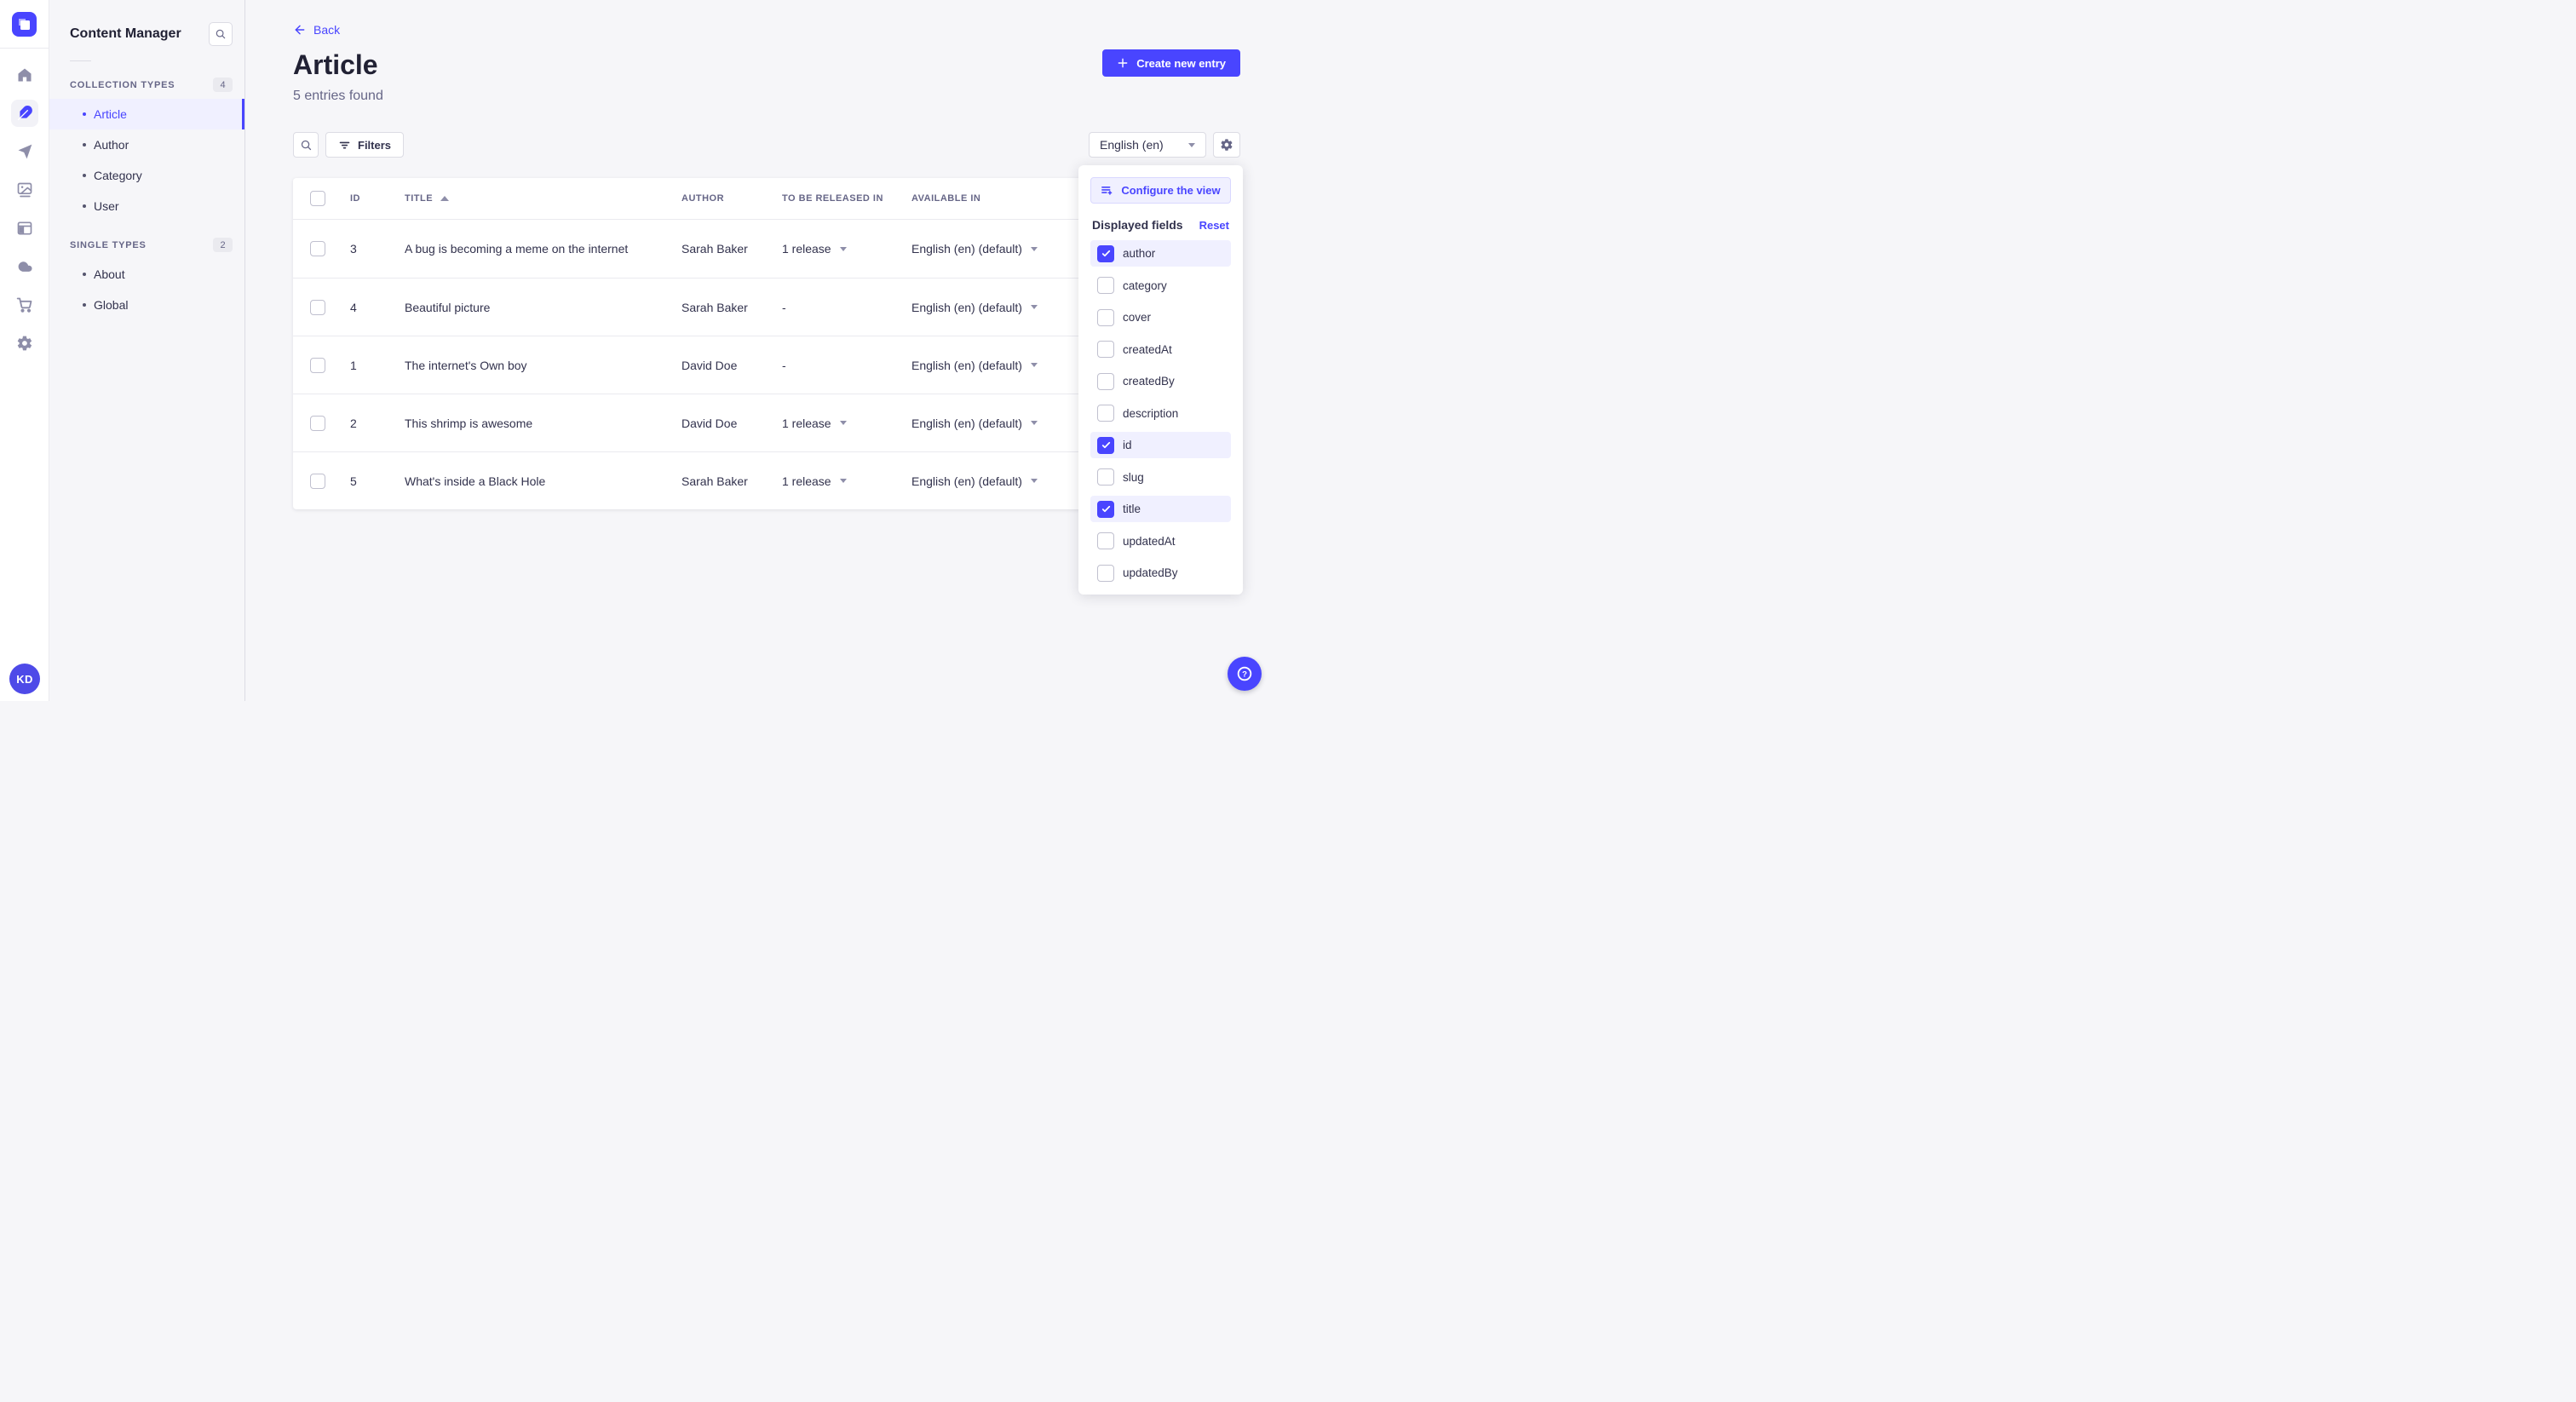 The width and height of the screenshot is (2576, 1402). What do you see at coordinates (223, 245) in the screenshot?
I see `section-count-badge: 2` at bounding box center [223, 245].